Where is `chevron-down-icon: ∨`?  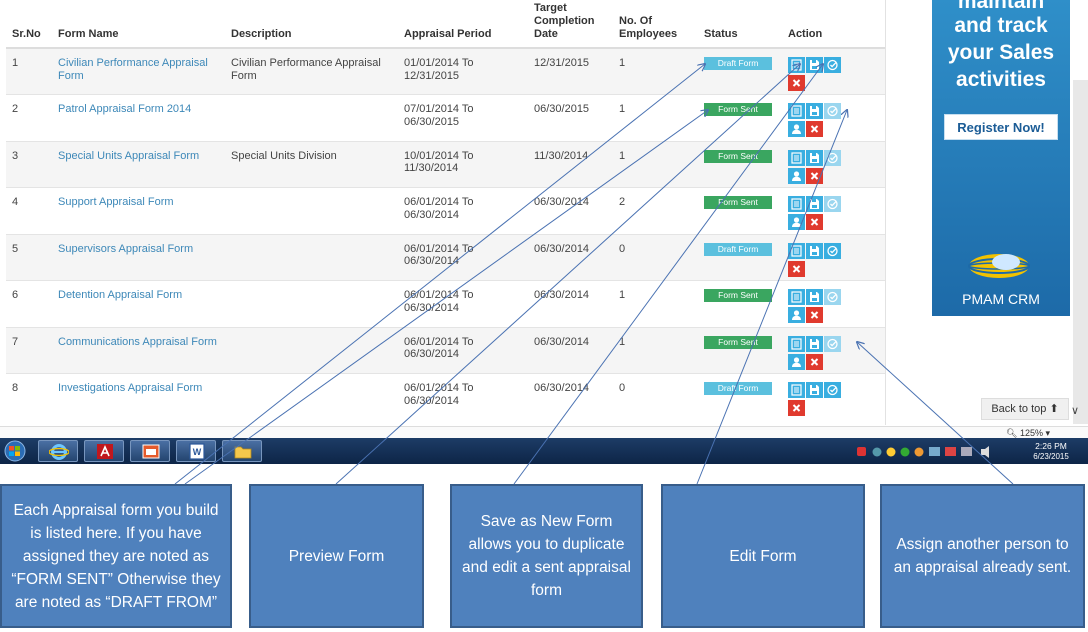
chevron-down-icon: ∨ is located at coordinates (1075, 410).